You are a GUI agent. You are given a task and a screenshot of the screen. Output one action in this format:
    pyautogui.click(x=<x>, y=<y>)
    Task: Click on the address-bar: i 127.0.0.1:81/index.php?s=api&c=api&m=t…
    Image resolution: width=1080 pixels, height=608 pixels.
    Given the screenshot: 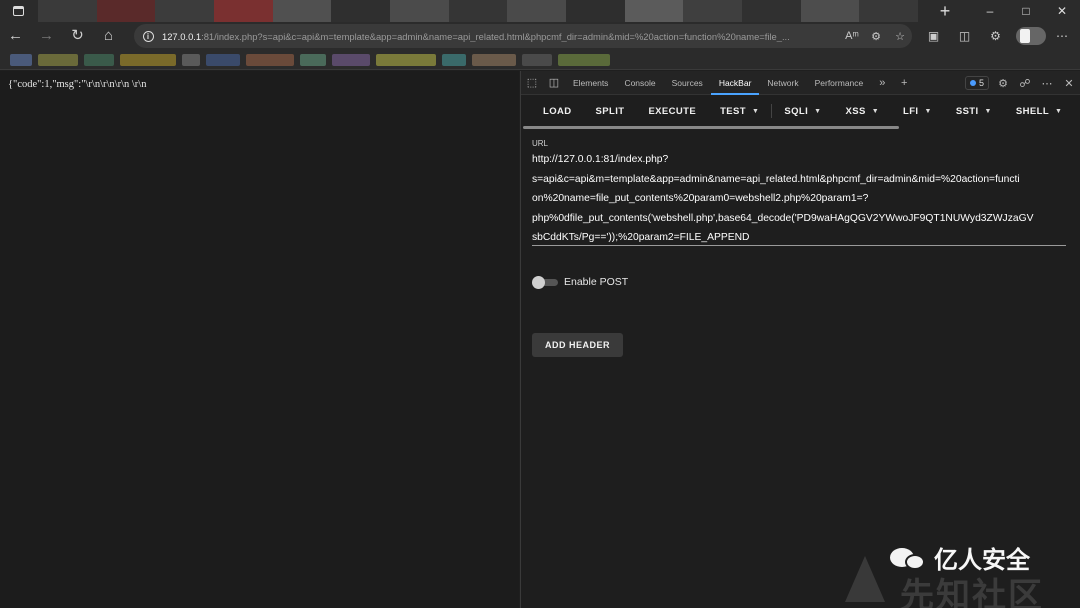 What is the action you would take?
    pyautogui.click(x=523, y=36)
    